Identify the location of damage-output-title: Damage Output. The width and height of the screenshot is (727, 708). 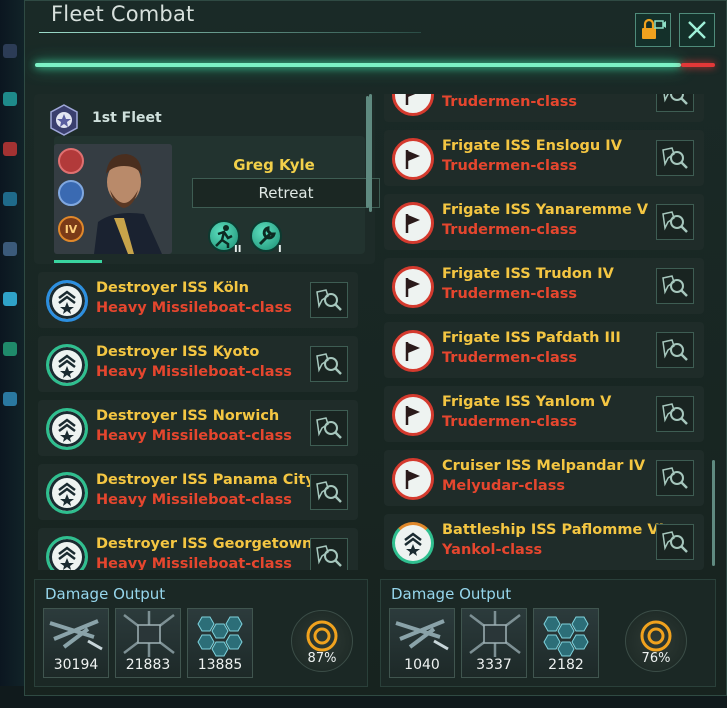
(105, 594).